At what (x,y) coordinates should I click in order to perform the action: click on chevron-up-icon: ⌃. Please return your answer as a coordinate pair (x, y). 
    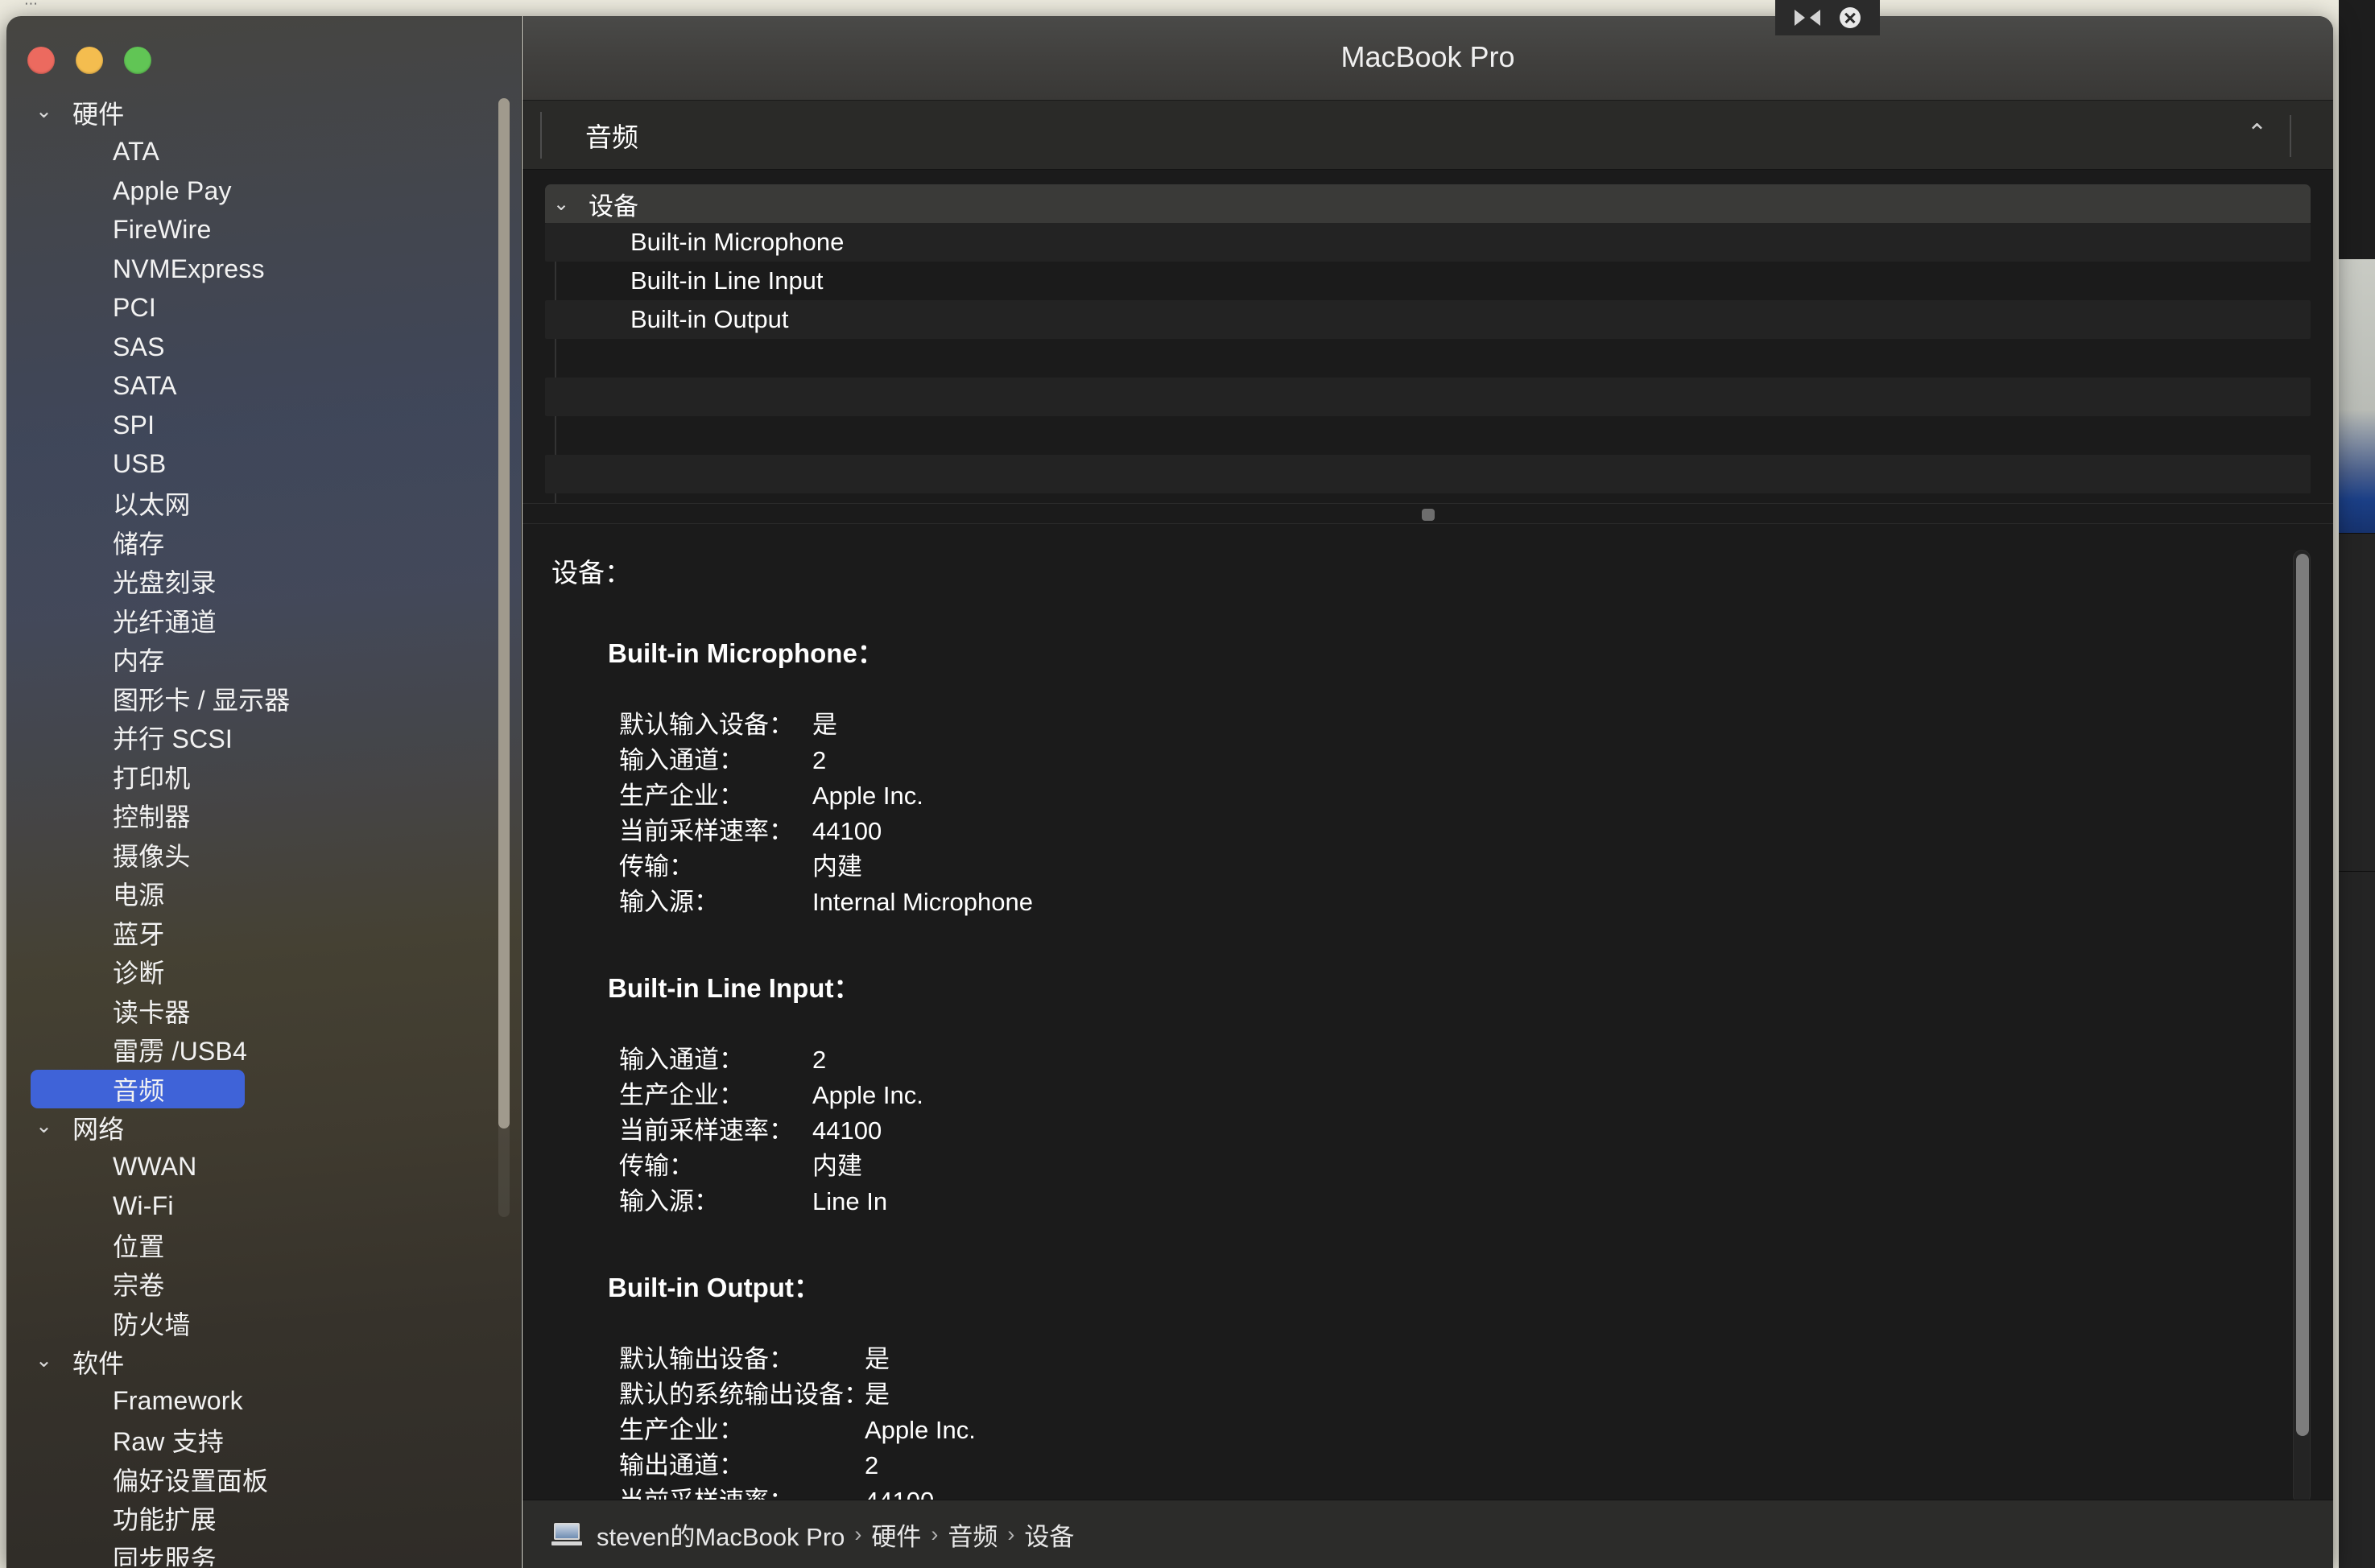
    Looking at the image, I should click on (2257, 134).